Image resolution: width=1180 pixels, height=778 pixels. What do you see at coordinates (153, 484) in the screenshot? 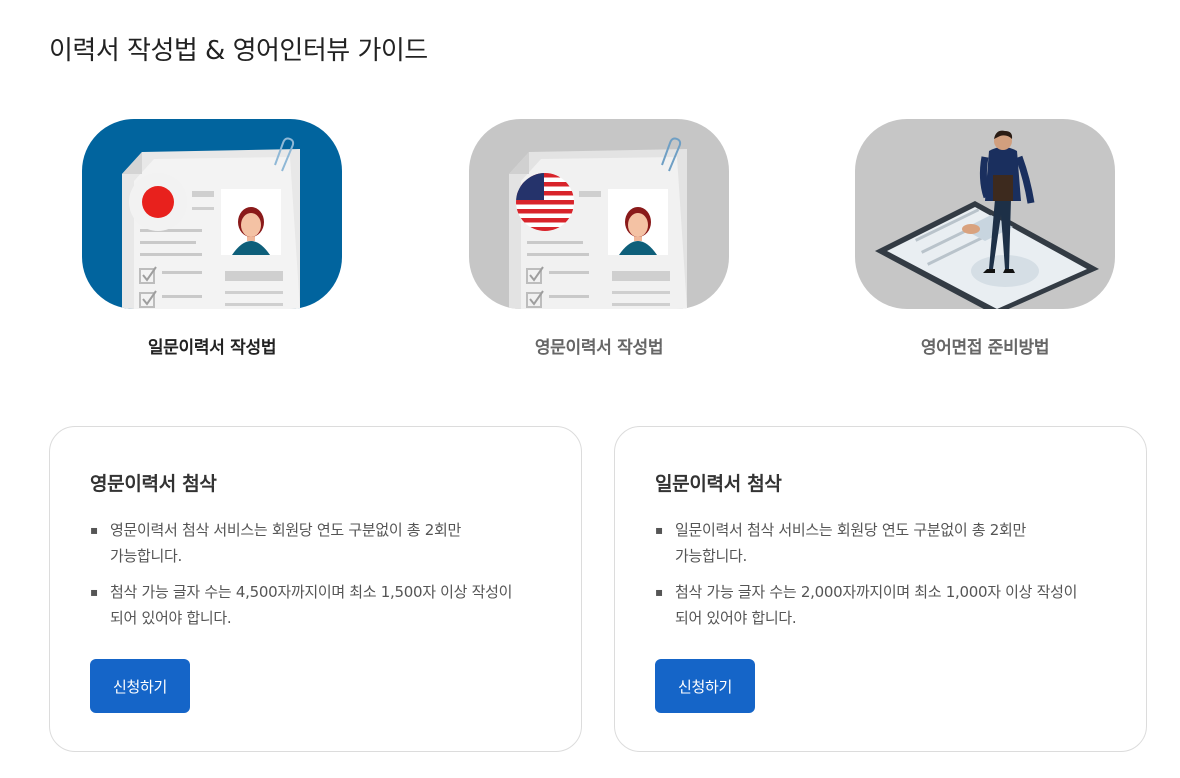
I see `card-title: 영문이력서 첨삭` at bounding box center [153, 484].